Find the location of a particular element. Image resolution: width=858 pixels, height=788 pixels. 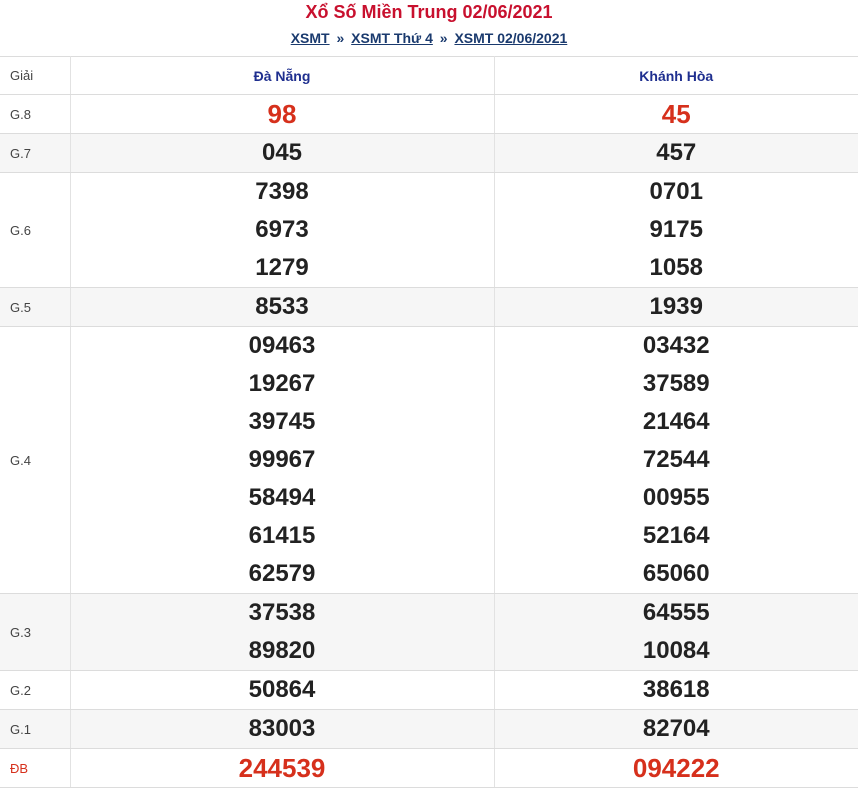

prize-number: 58494 is located at coordinates (282, 498).